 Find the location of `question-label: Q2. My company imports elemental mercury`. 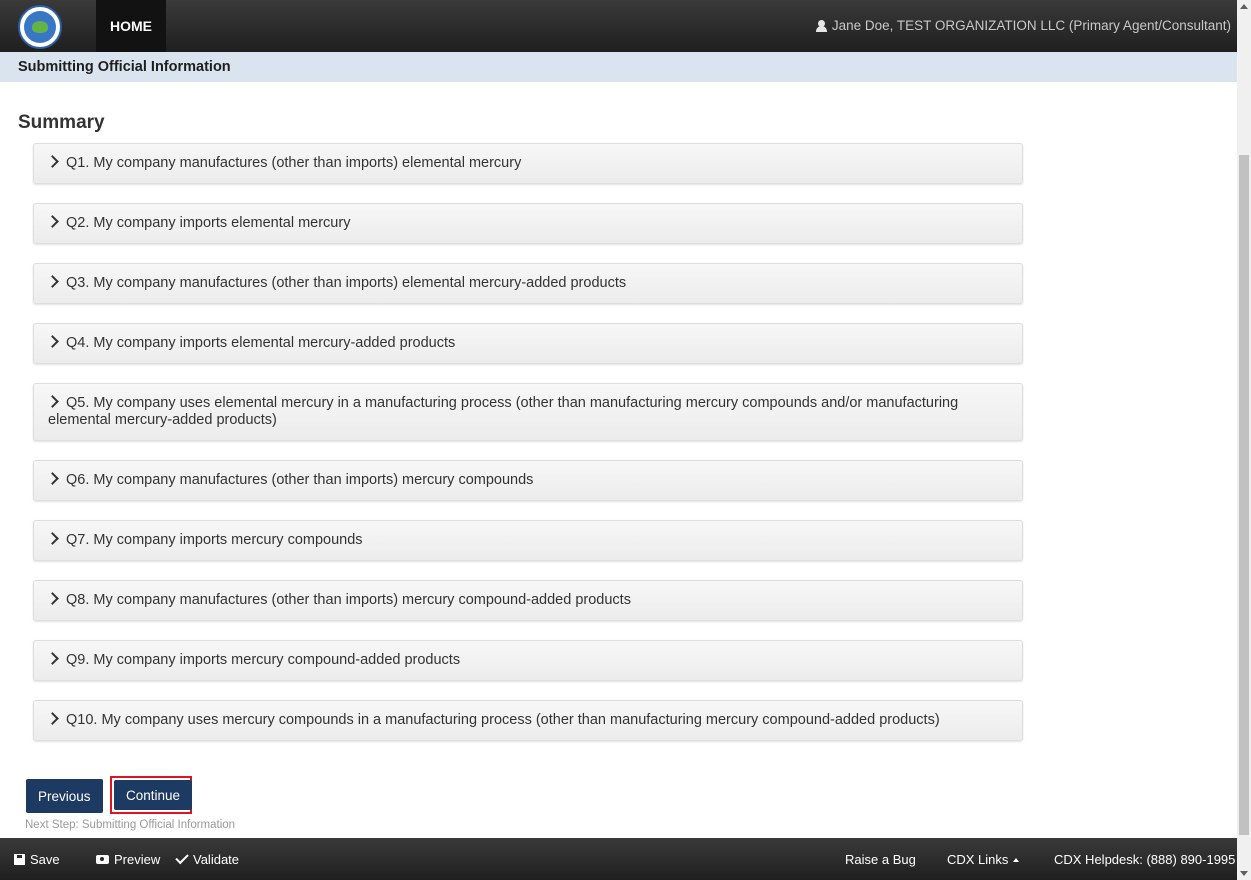

question-label: Q2. My company imports elemental mercury is located at coordinates (208, 223).